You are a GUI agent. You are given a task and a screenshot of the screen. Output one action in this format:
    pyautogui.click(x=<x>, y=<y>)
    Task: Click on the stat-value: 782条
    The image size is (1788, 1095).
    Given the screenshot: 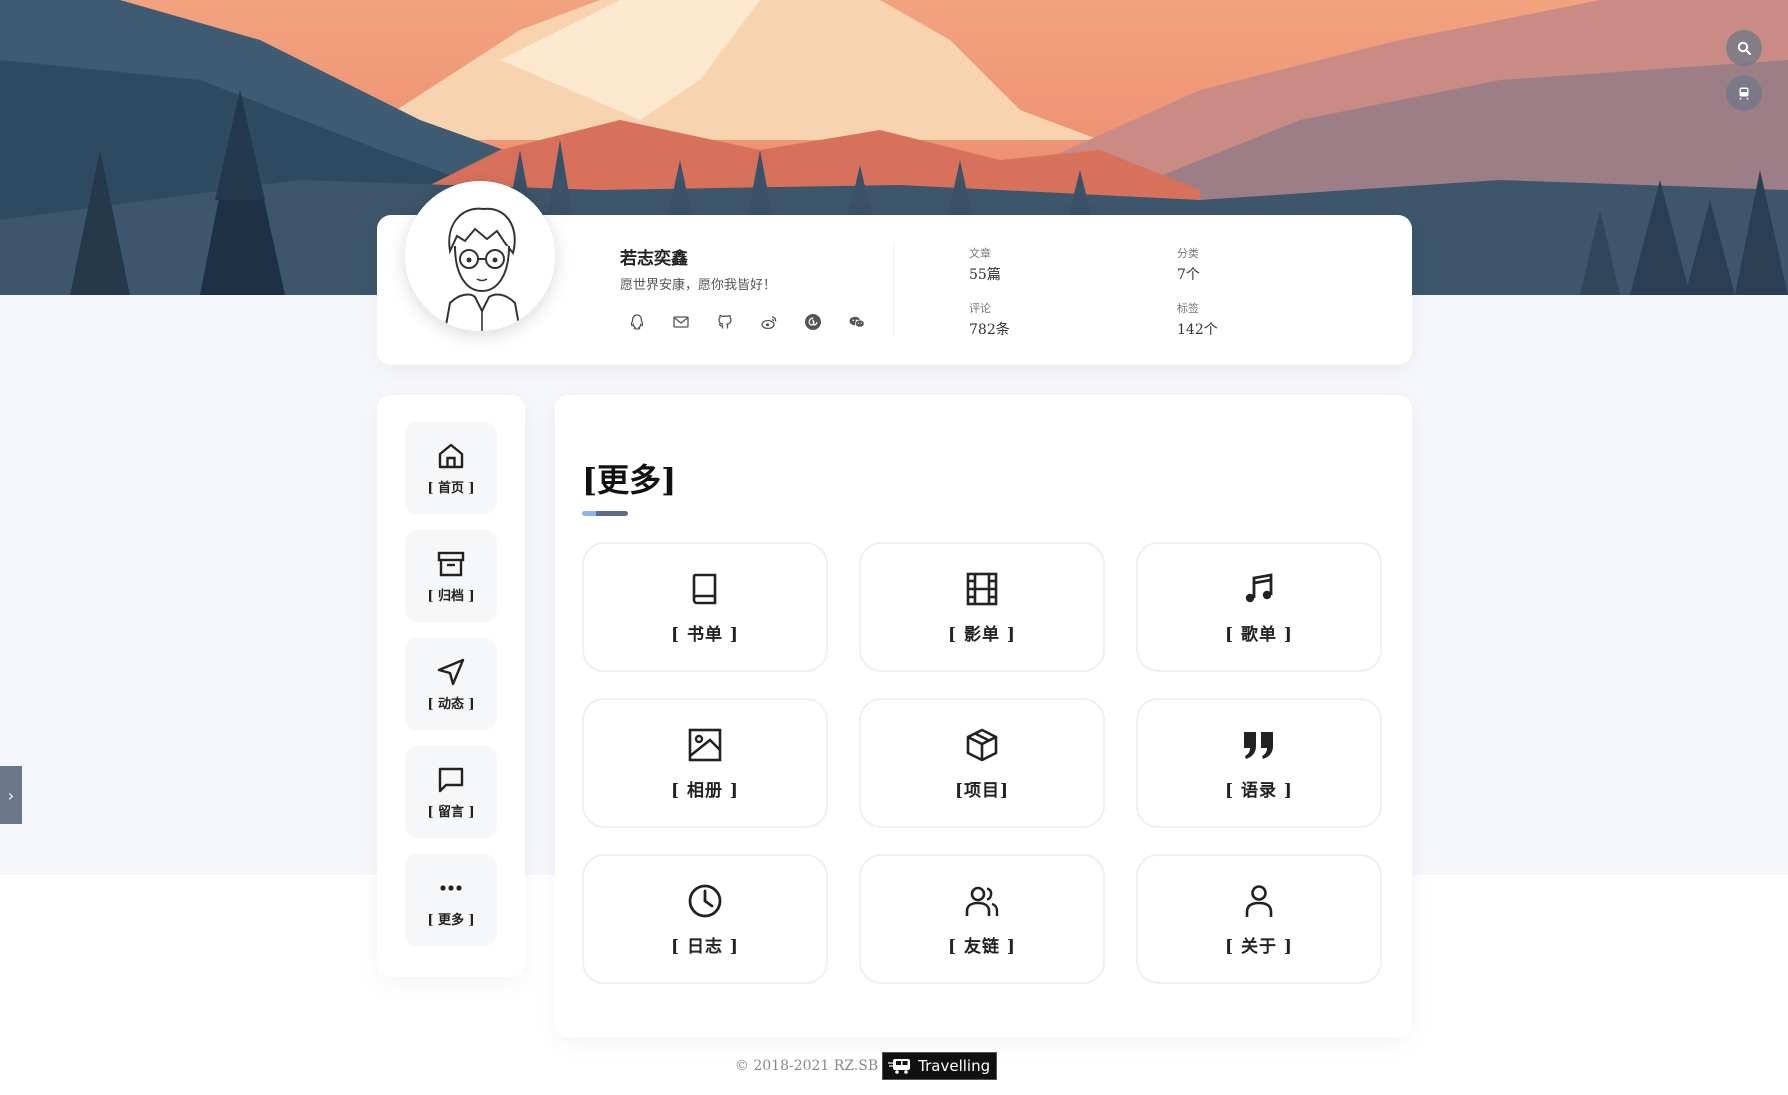 What is the action you would take?
    pyautogui.click(x=989, y=330)
    